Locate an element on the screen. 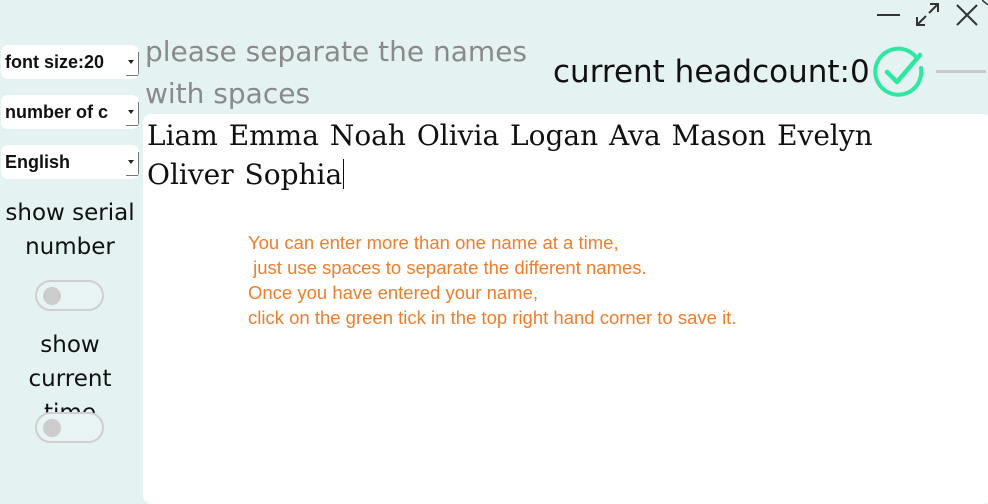 This screenshot has height=504, width=988. headcount-label: current headcount:0 is located at coordinates (711, 72).